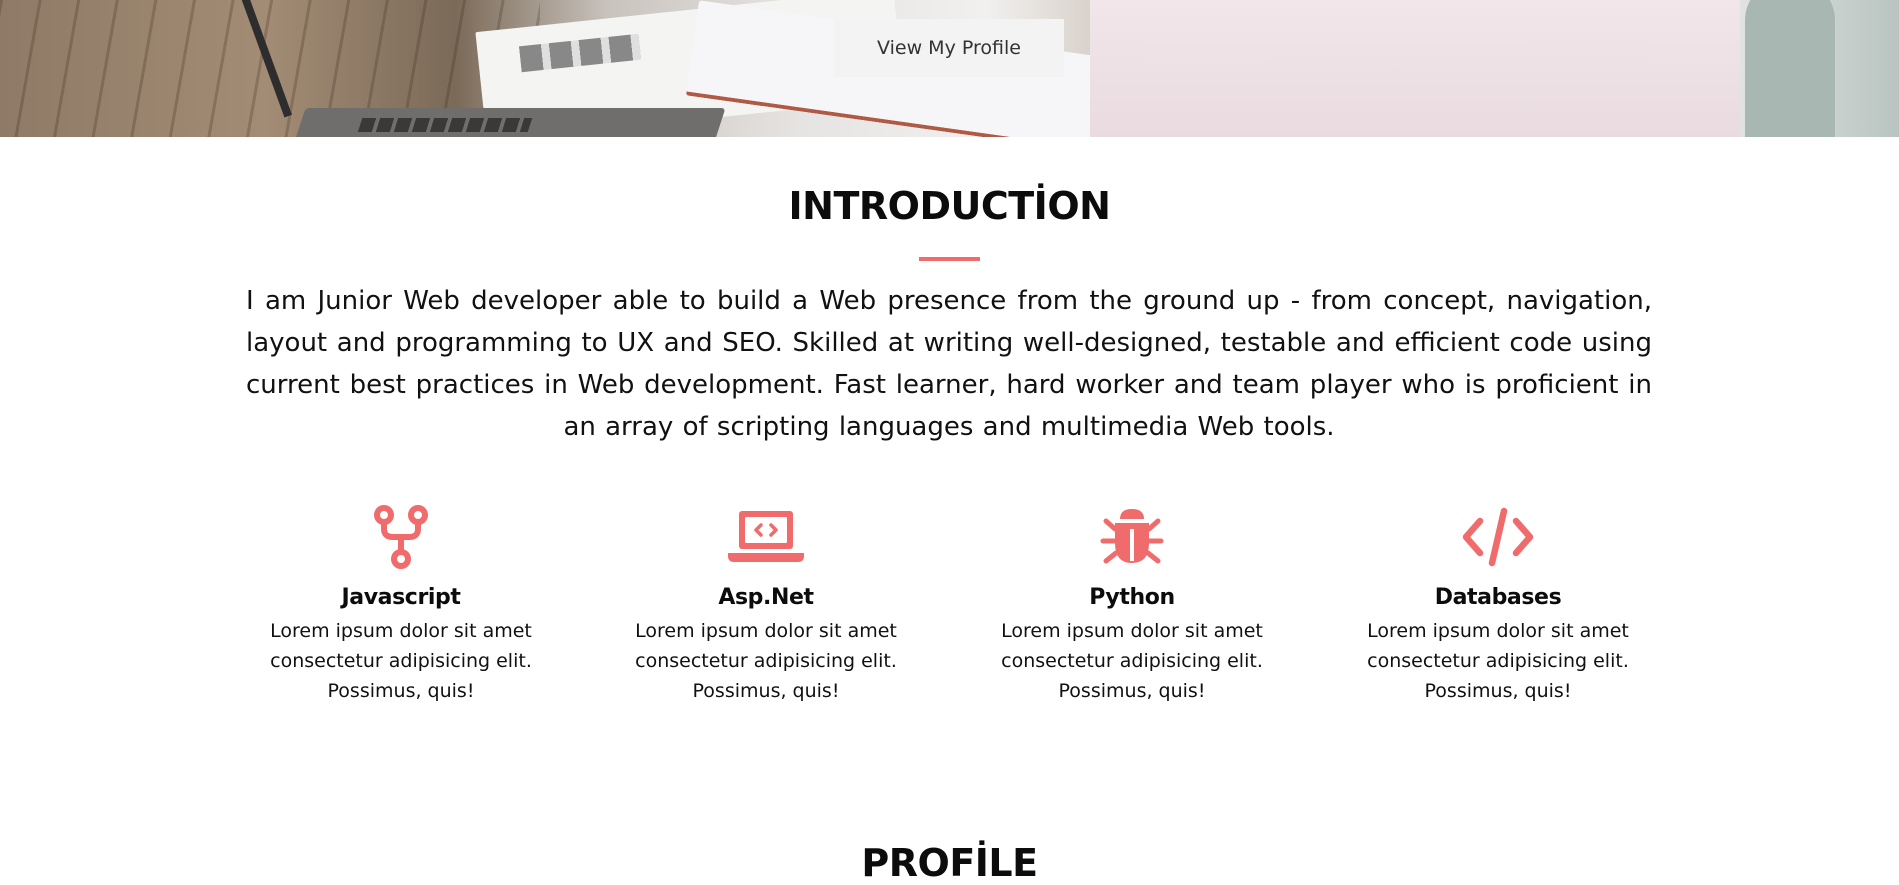  I want to click on hero-person, so click(1415, 68).